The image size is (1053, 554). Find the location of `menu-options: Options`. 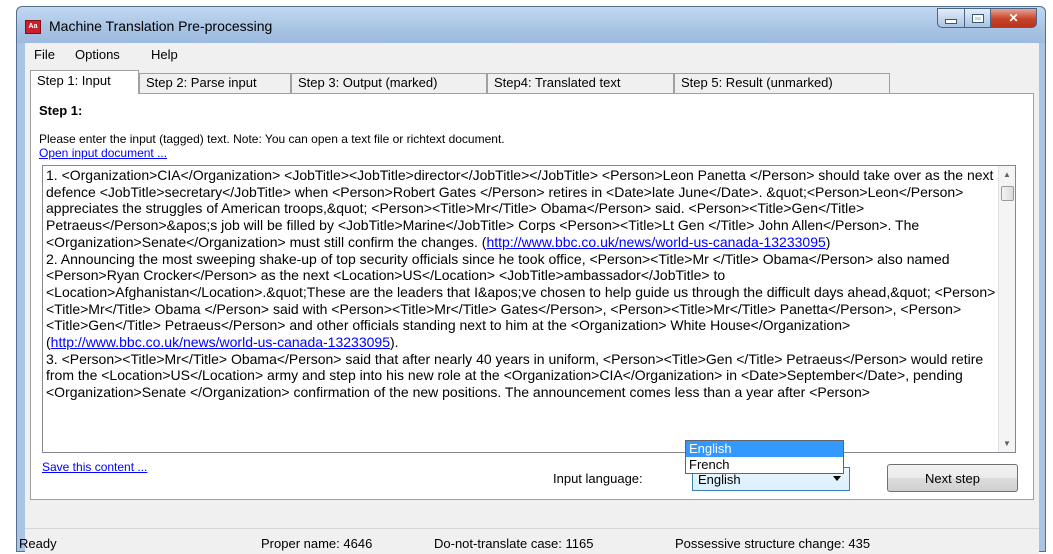

menu-options: Options is located at coordinates (97, 54).